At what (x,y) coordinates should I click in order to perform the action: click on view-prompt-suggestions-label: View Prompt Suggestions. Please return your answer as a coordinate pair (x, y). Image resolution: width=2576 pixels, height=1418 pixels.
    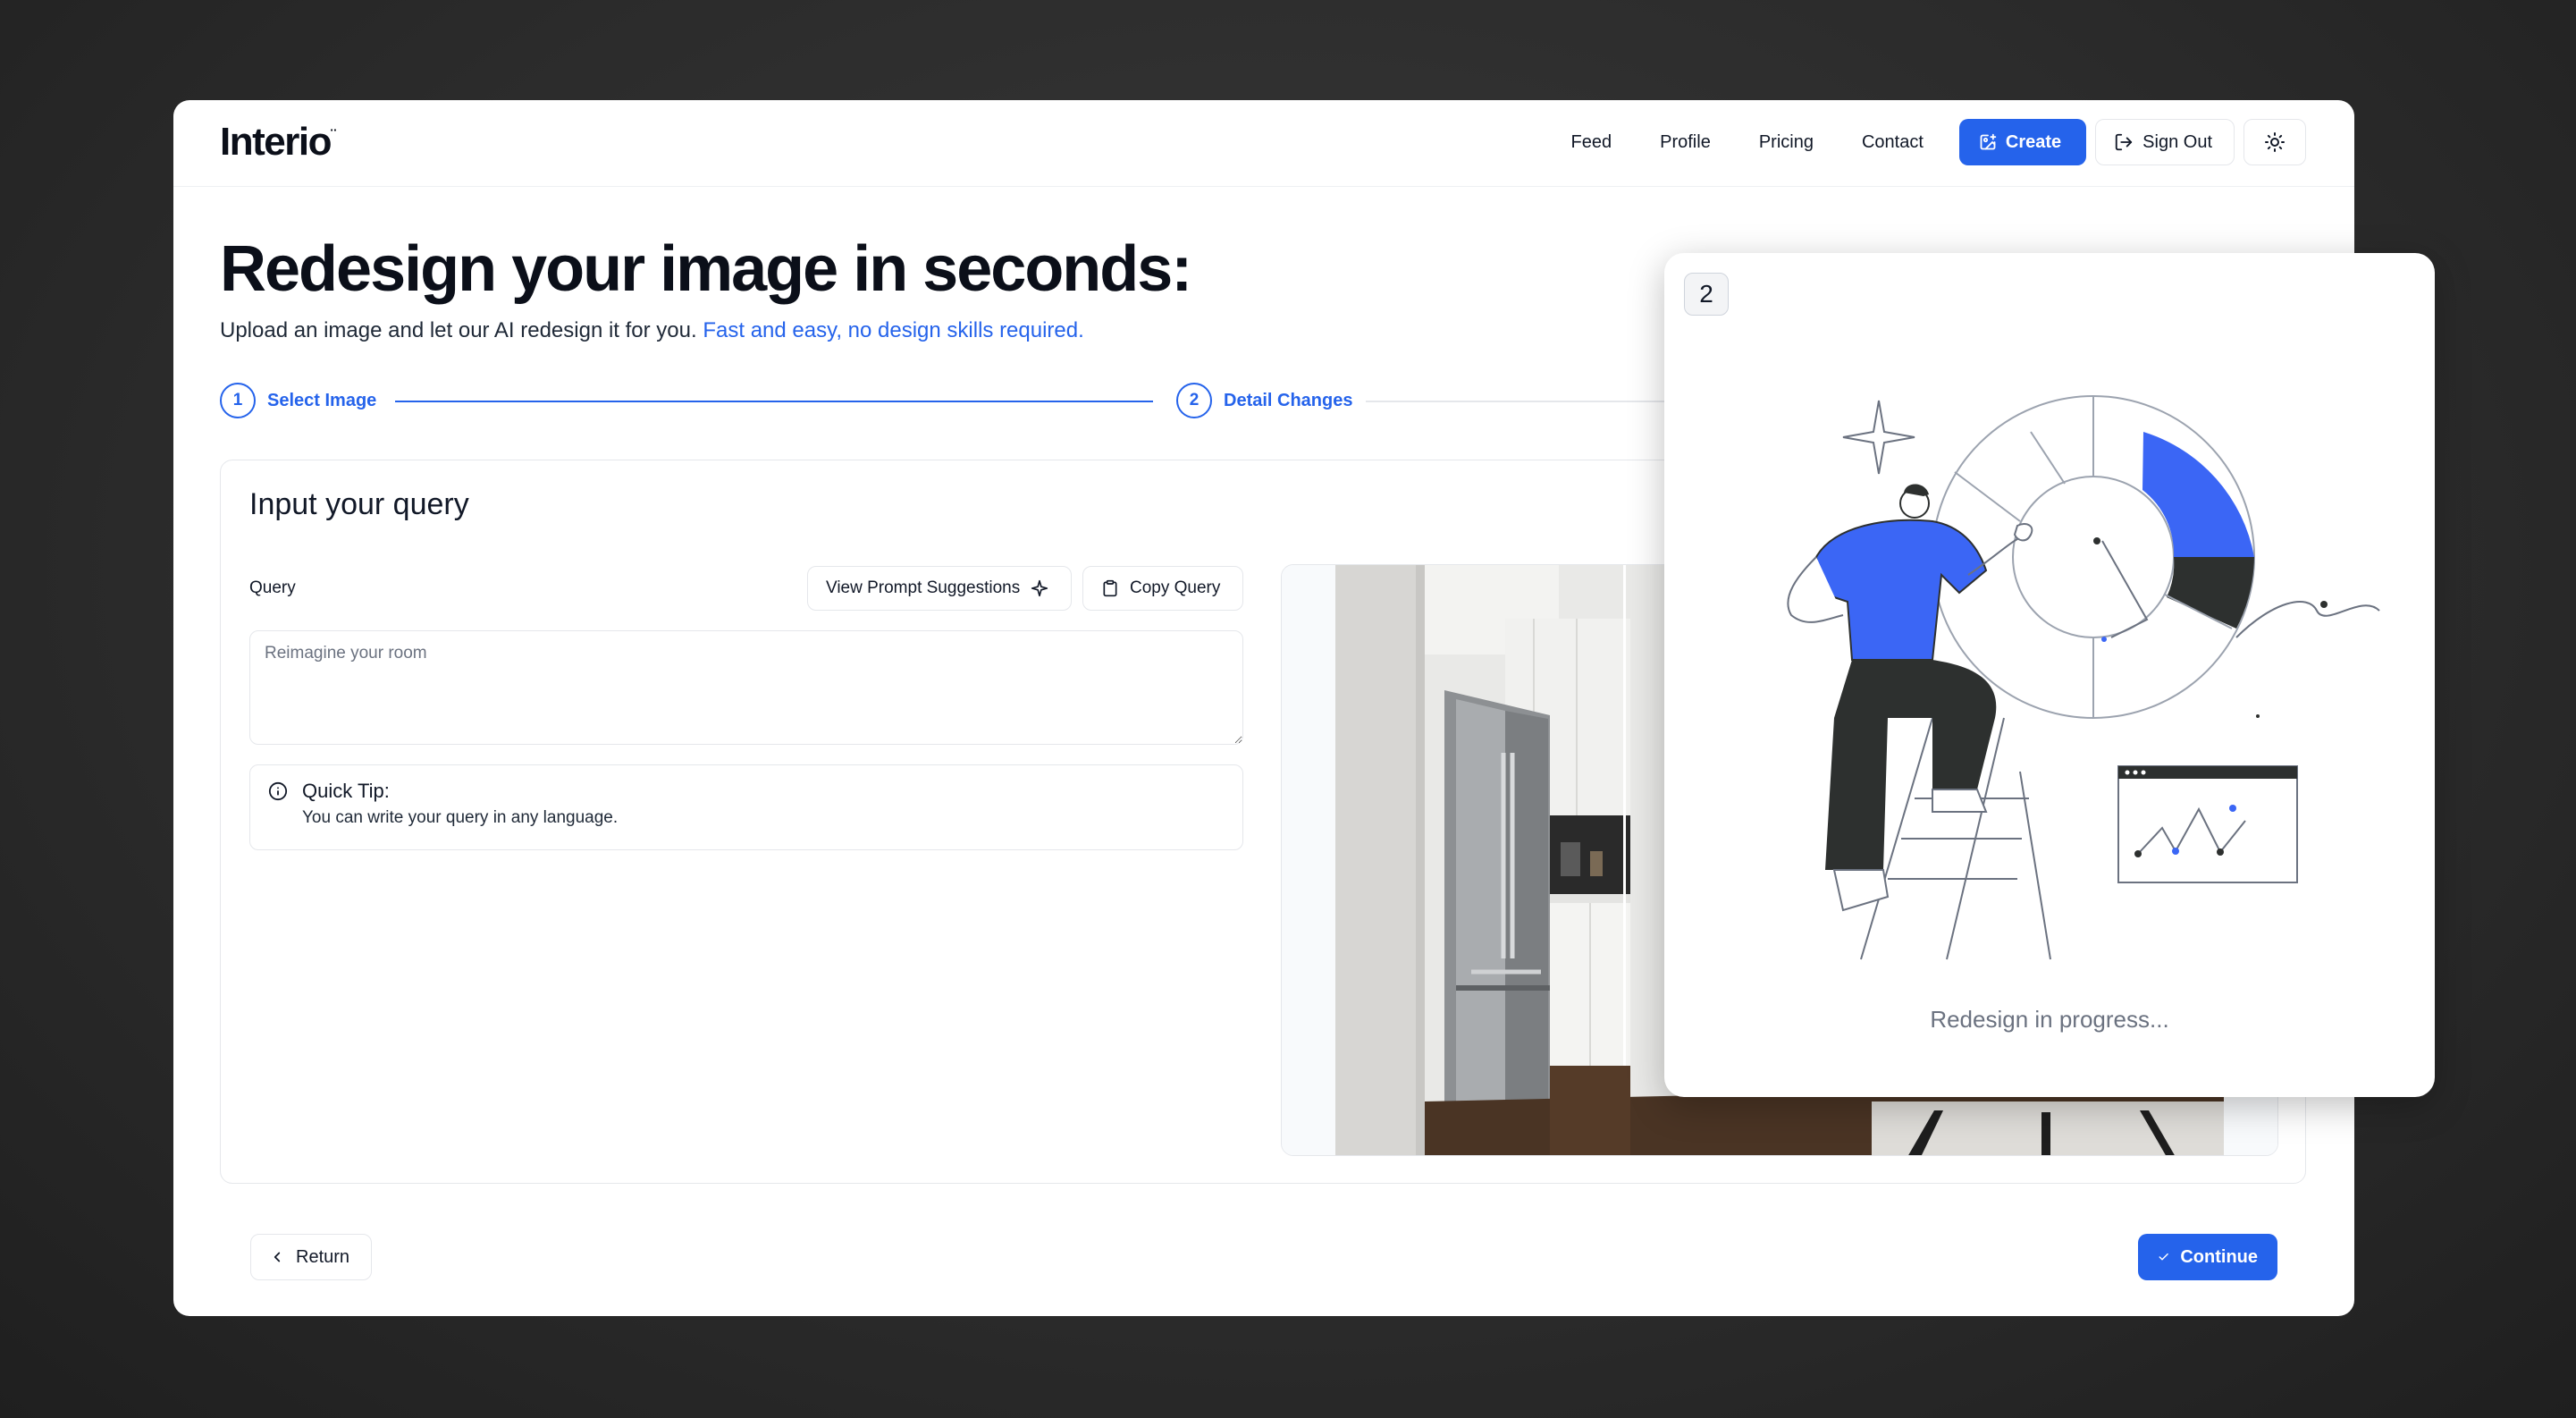
    Looking at the image, I should click on (924, 587).